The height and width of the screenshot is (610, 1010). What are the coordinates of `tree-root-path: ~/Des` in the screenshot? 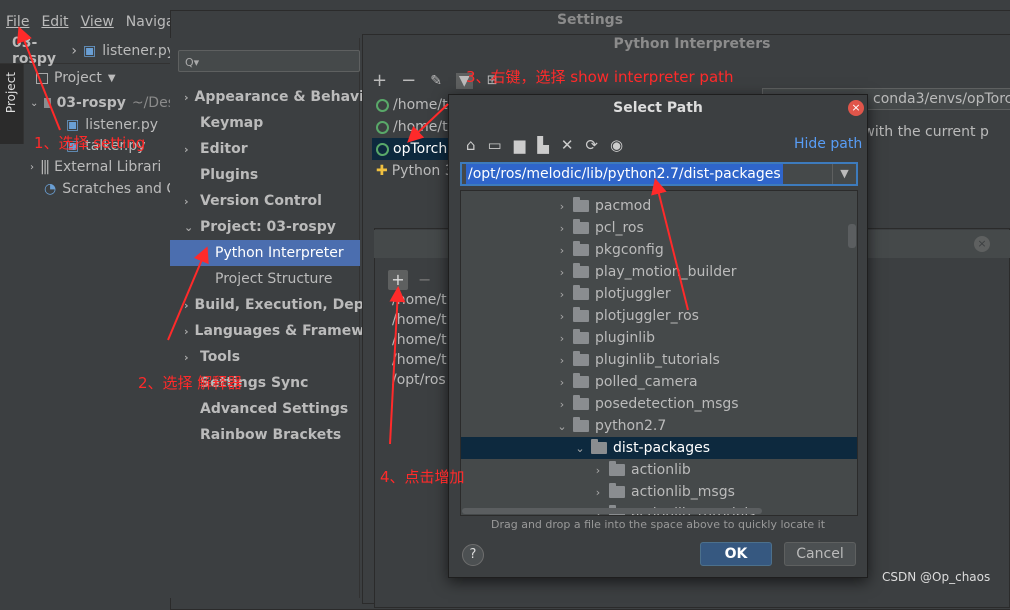 It's located at (153, 103).